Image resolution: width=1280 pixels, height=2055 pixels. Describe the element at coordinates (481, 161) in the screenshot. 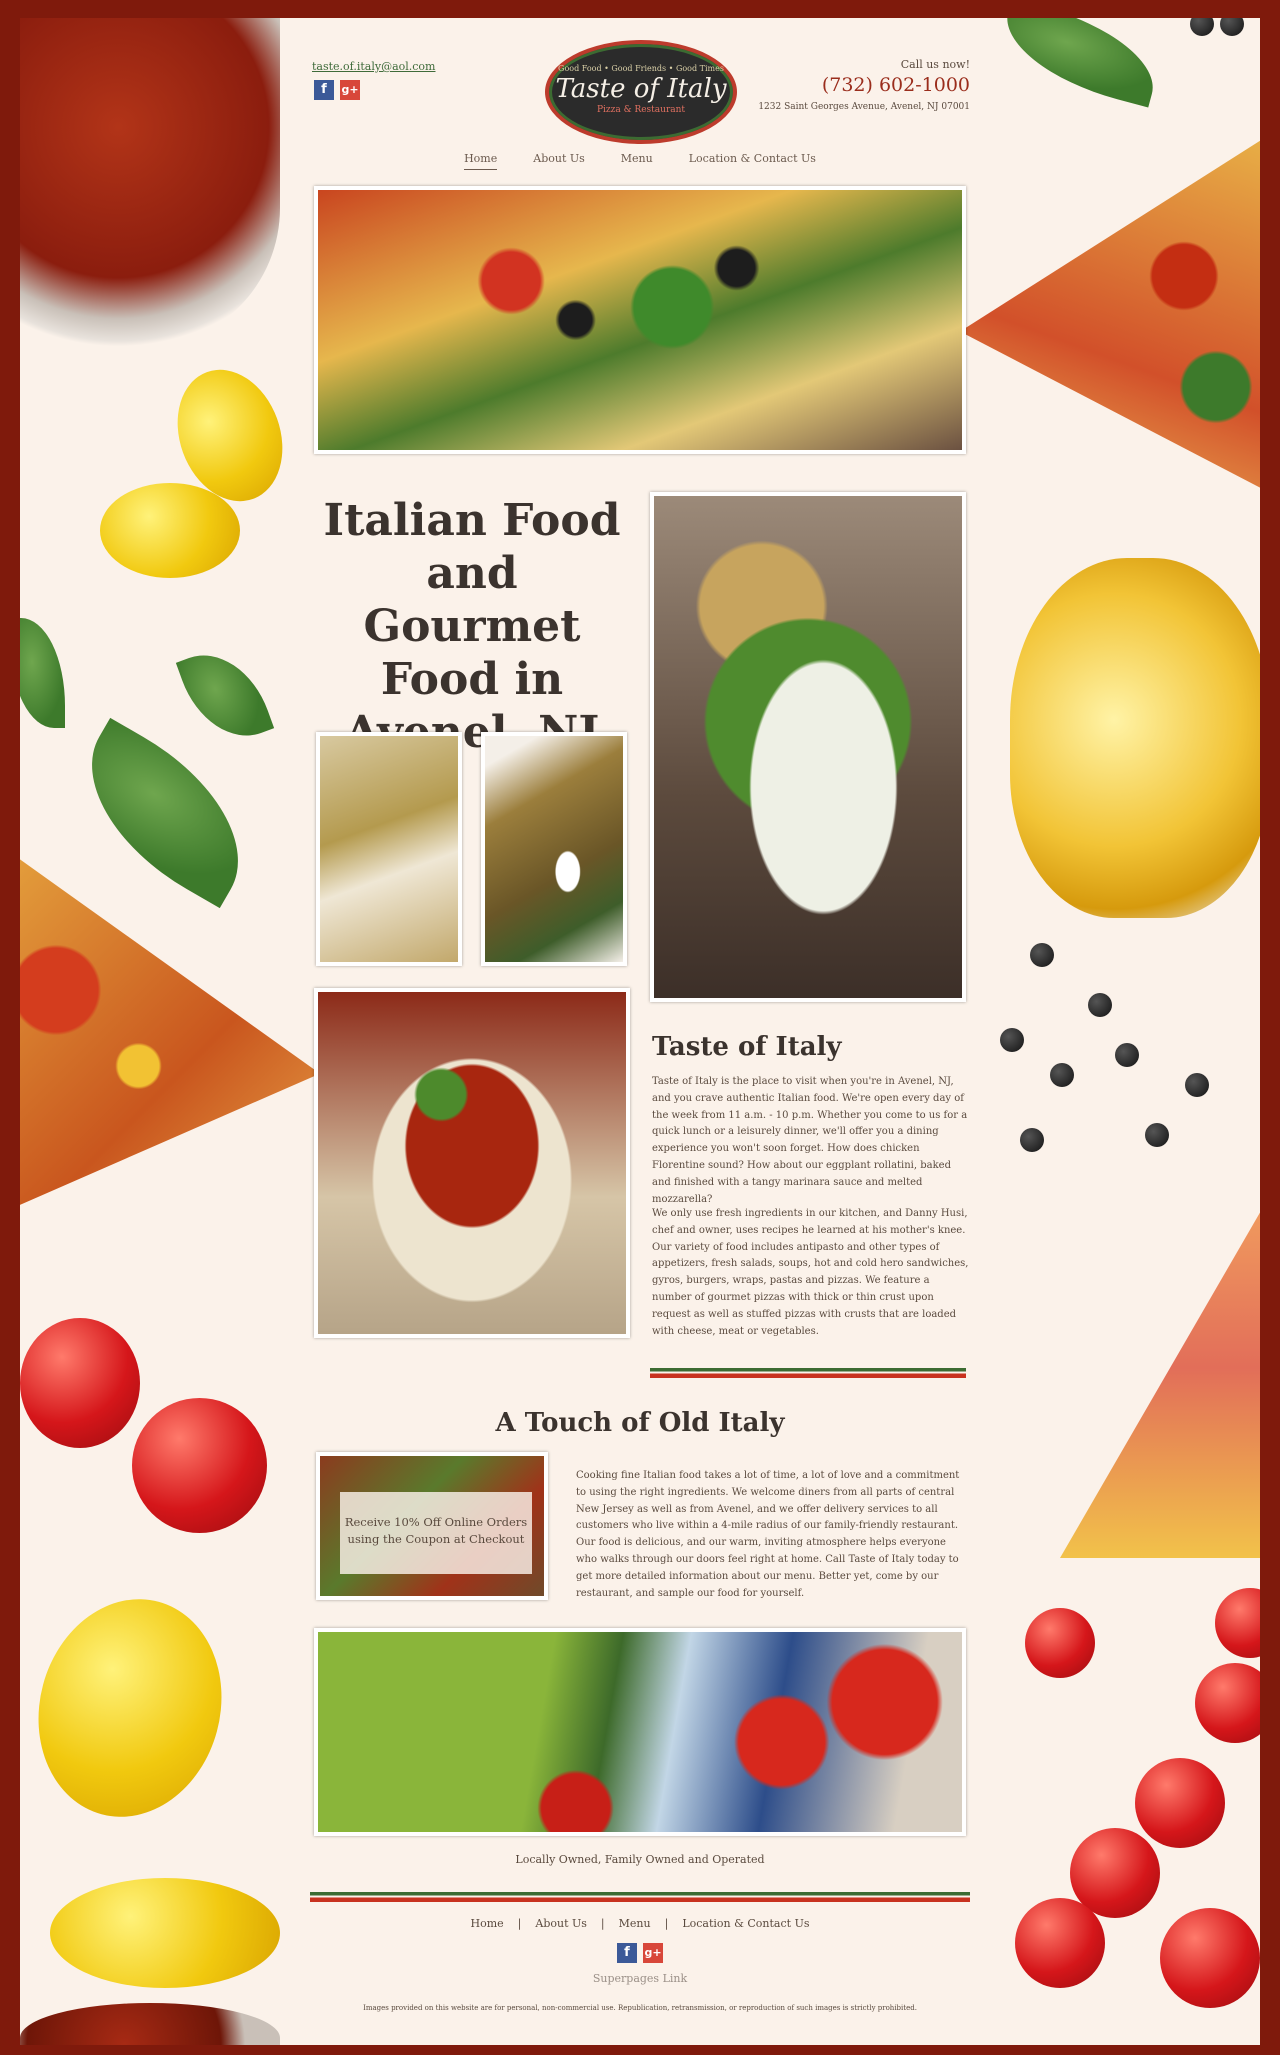

I see `nav-home: Home` at that location.